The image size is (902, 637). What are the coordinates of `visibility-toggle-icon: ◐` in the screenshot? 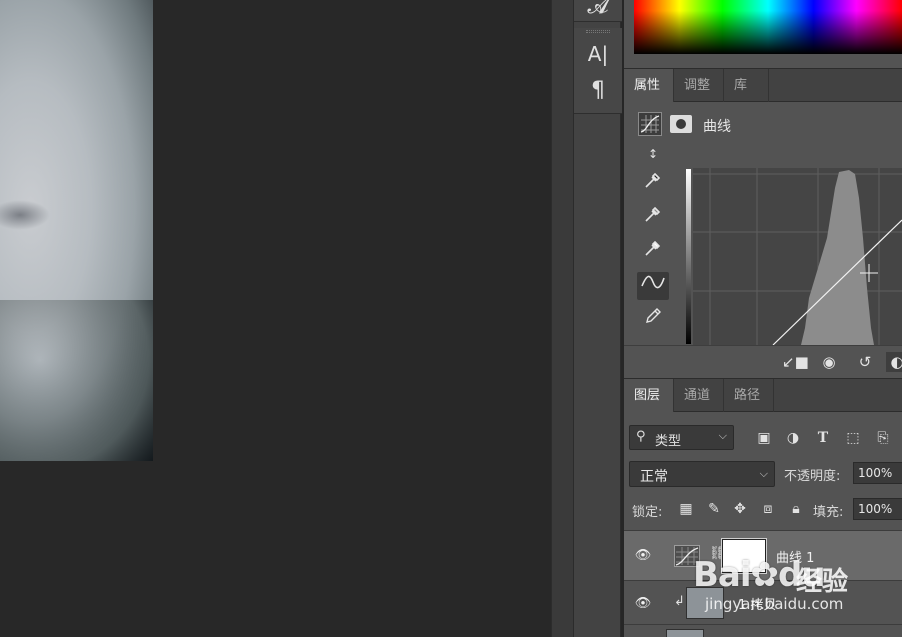 It's located at (894, 362).